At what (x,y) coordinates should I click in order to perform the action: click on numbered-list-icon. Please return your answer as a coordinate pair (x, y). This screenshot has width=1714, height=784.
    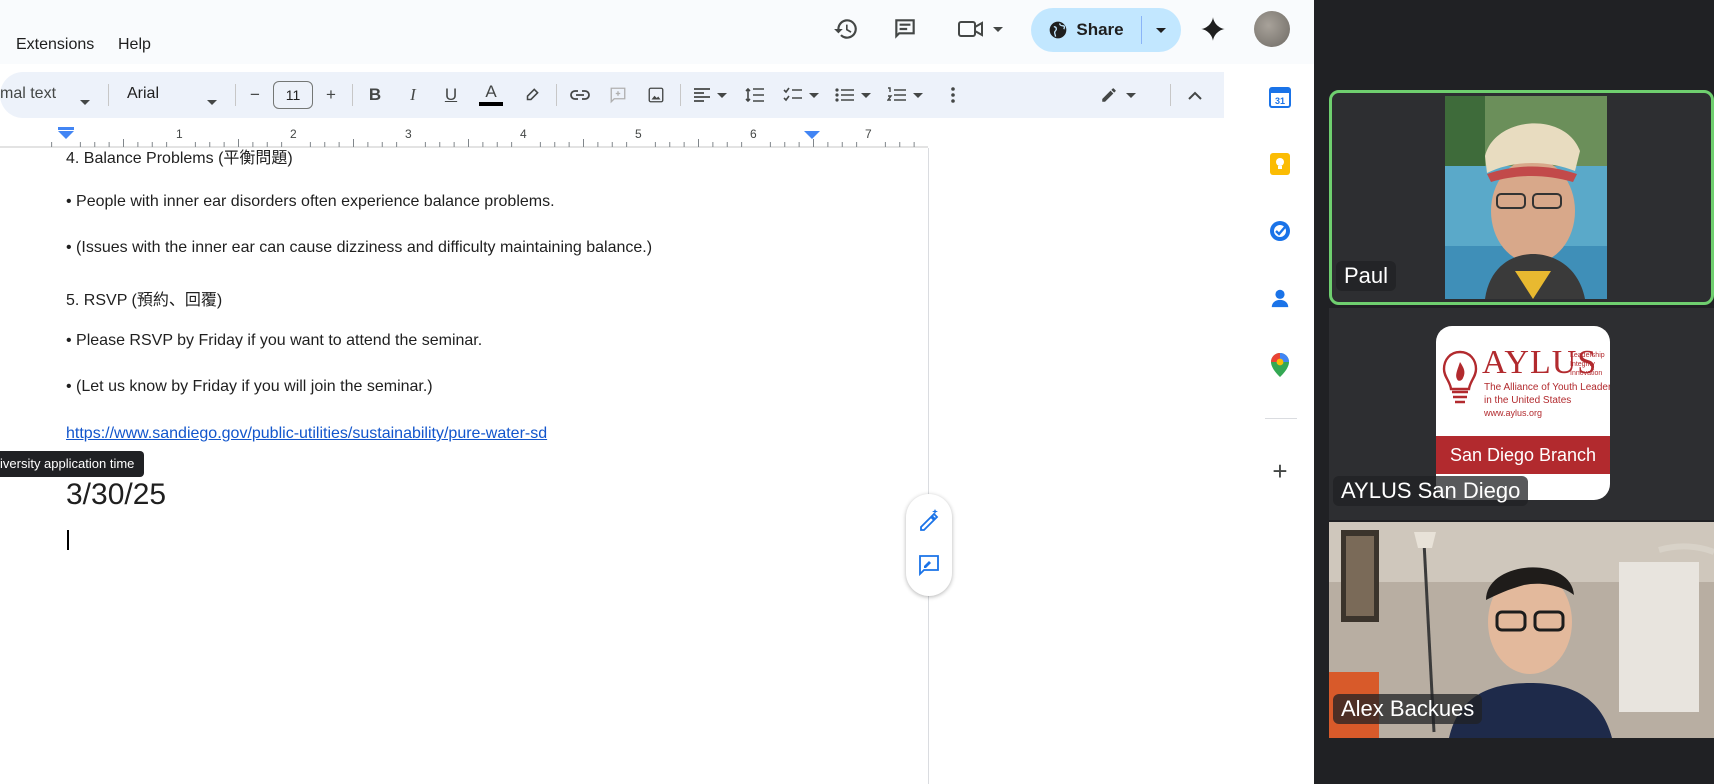
    Looking at the image, I should click on (905, 95).